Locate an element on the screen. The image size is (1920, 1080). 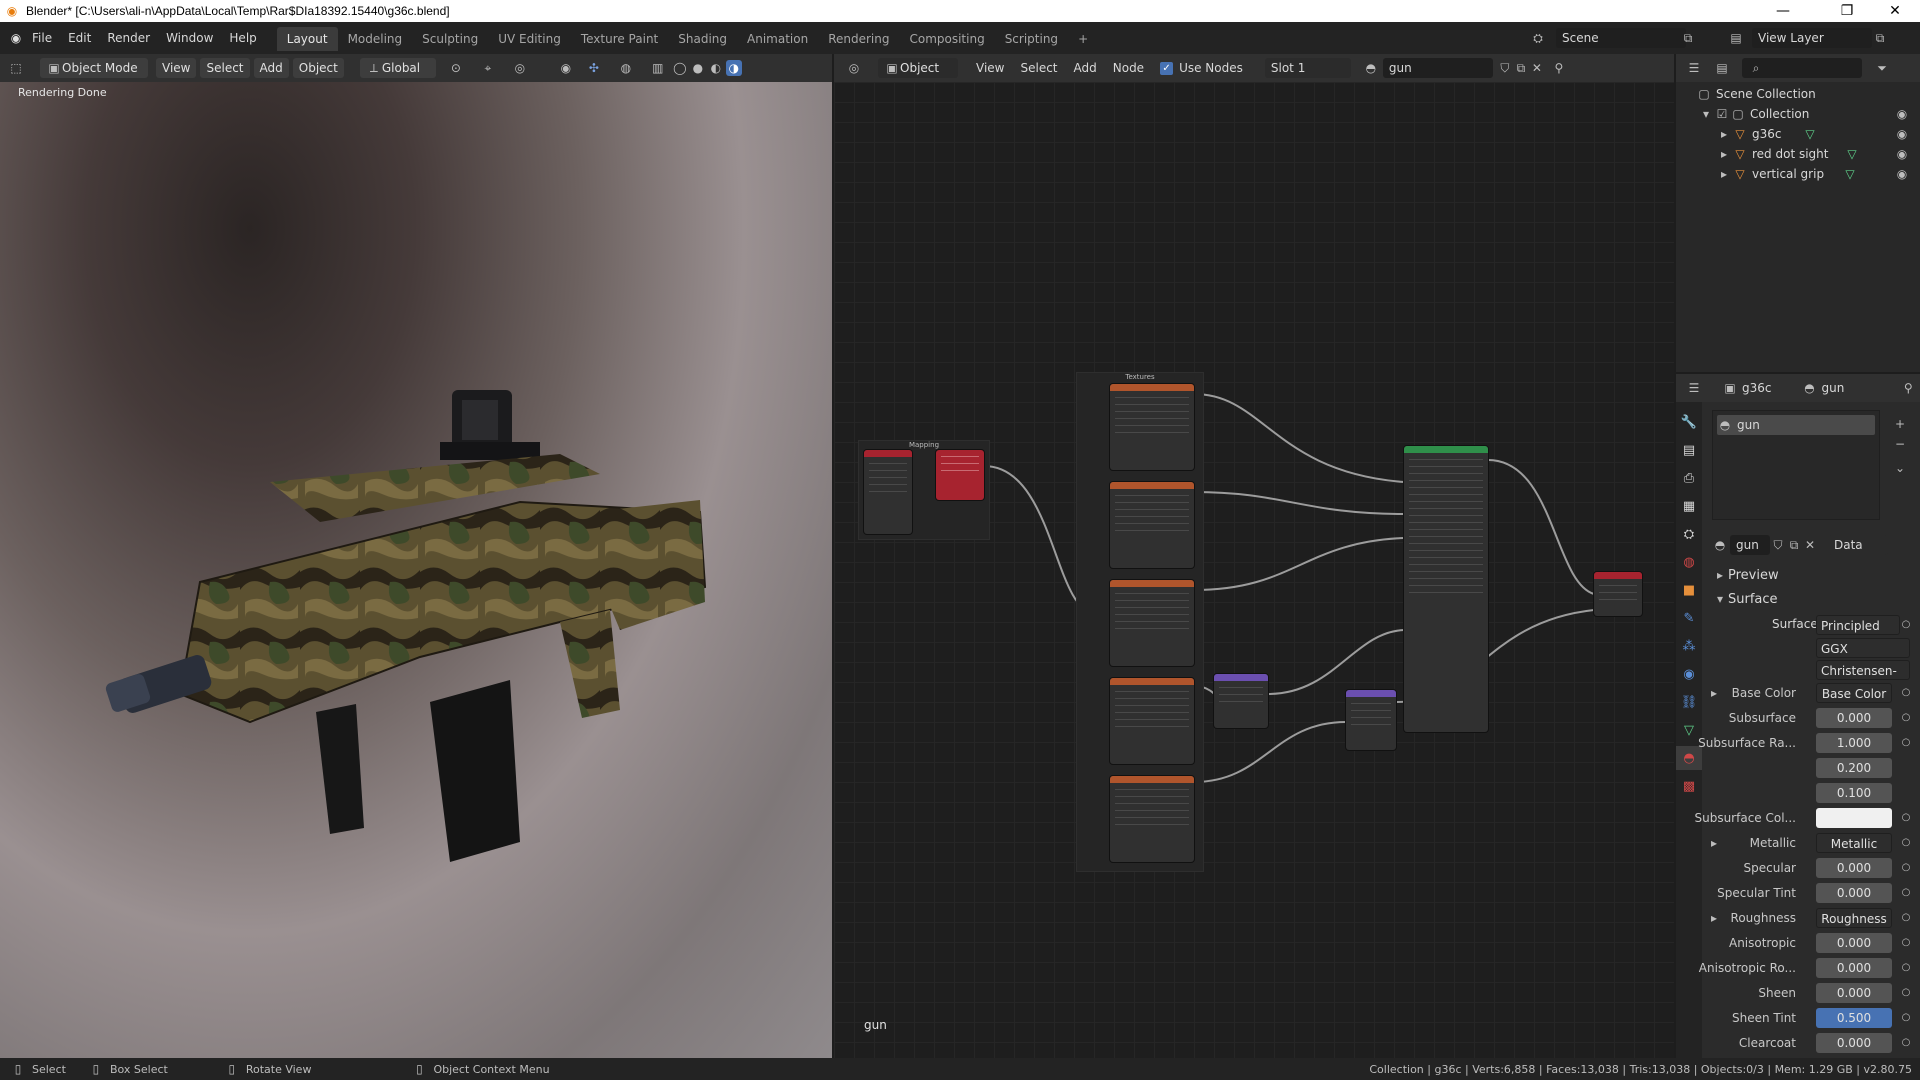
material-browse-icon: ◓ is located at coordinates (1720, 545).